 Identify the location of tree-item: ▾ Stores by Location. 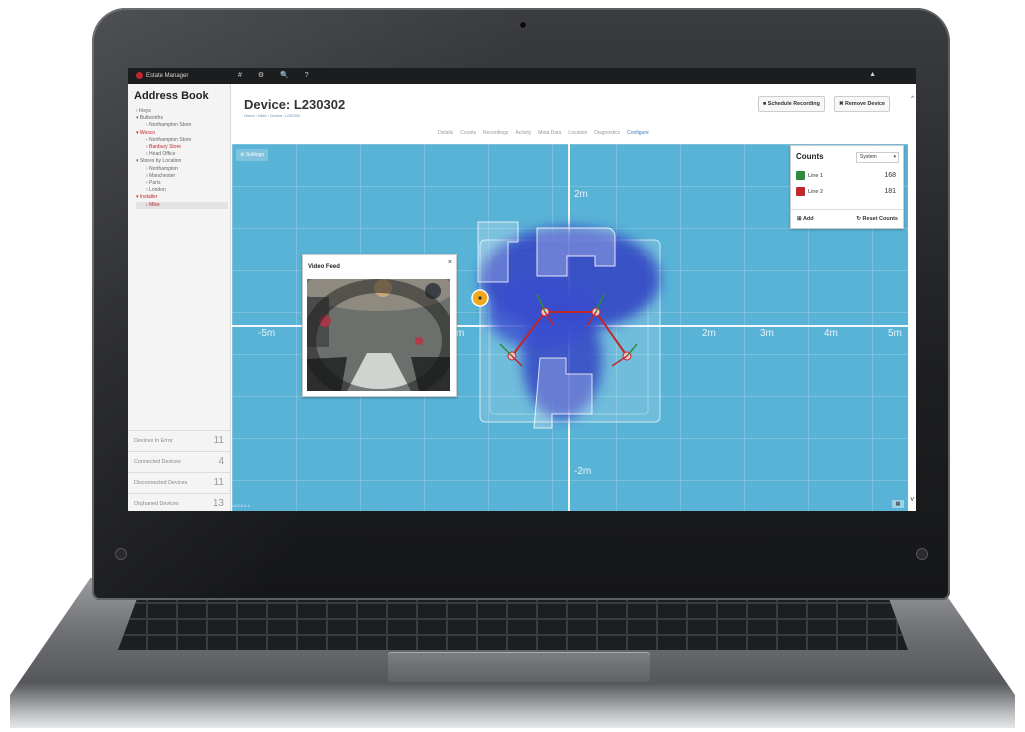
(182, 161).